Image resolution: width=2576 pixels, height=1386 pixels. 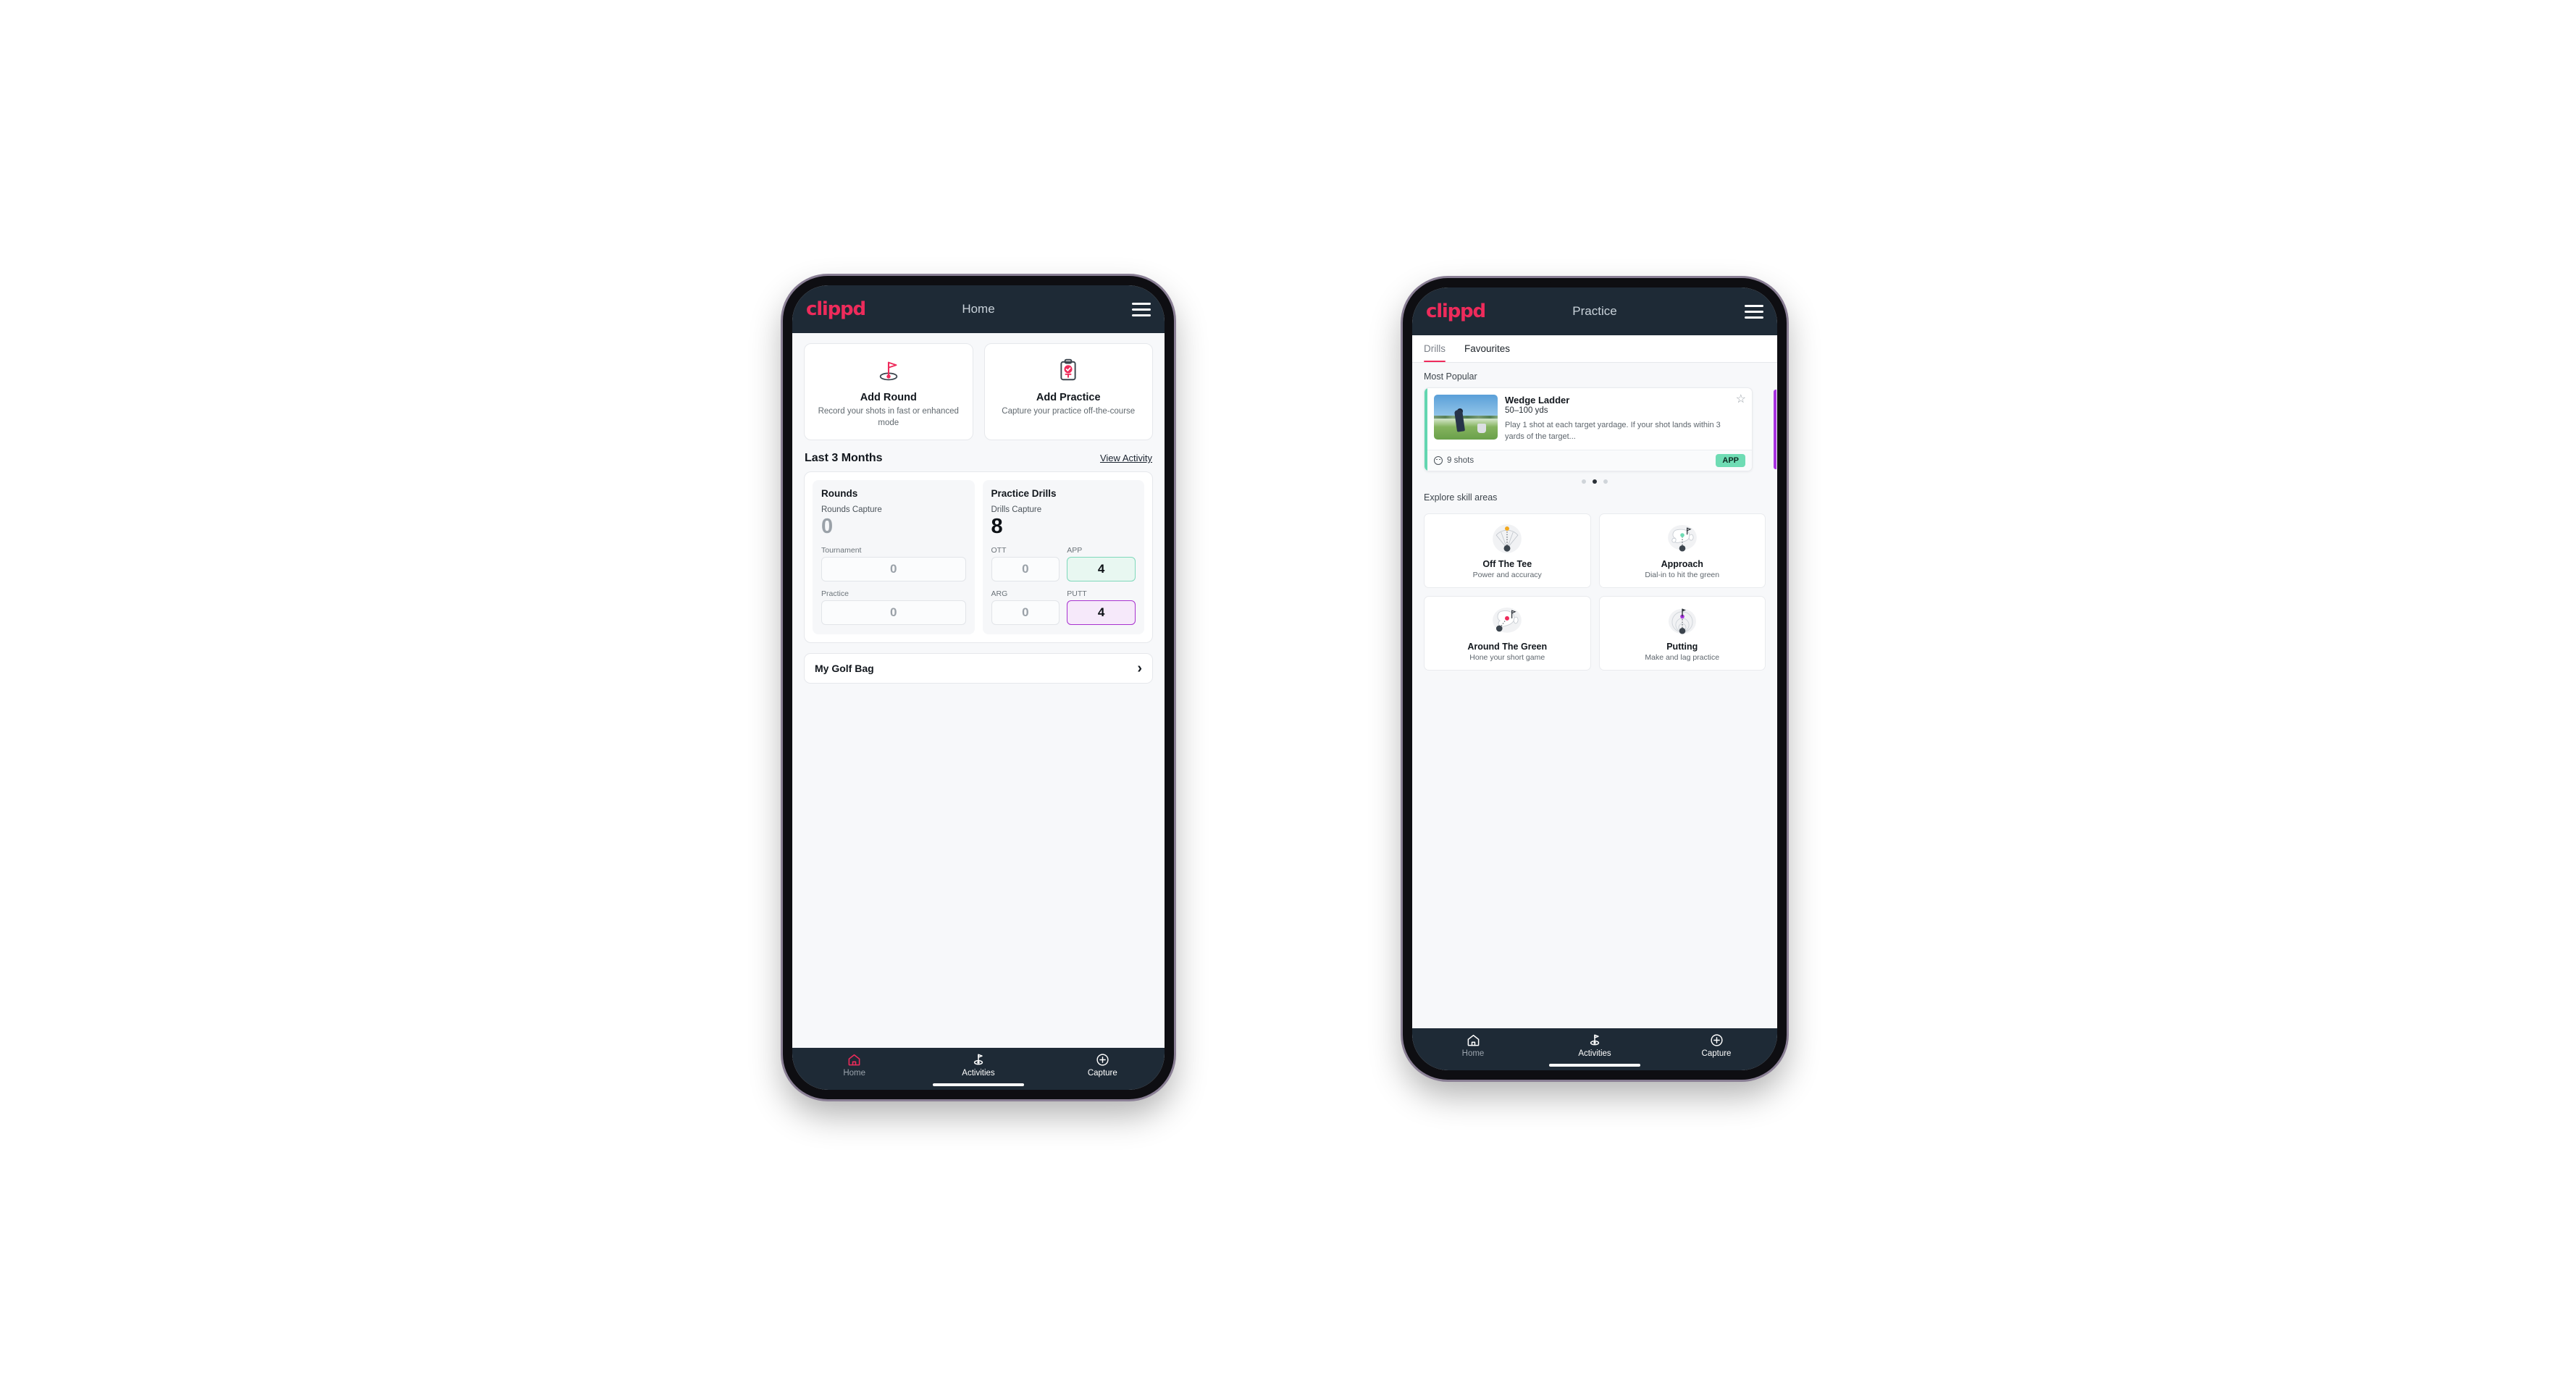 I want to click on drills-capture-value: 8, so click(x=997, y=527).